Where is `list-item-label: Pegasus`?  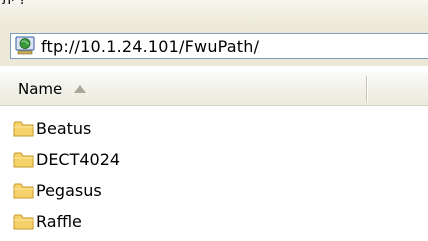
list-item-label: Pegasus is located at coordinates (69, 190).